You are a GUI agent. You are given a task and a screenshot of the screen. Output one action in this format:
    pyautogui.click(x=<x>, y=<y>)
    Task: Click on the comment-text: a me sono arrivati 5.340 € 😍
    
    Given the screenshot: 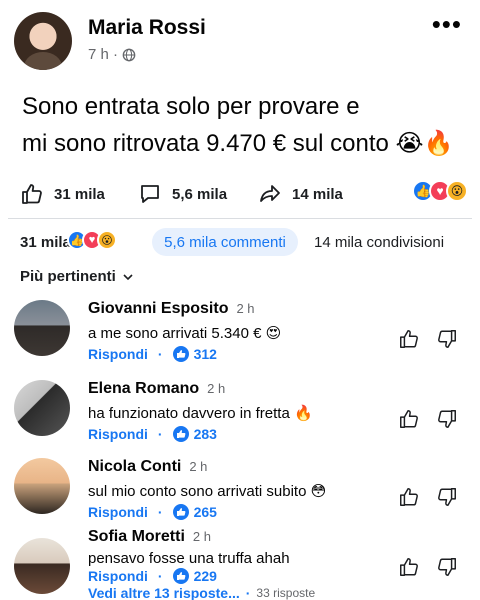 What is the action you would take?
    pyautogui.click(x=185, y=333)
    